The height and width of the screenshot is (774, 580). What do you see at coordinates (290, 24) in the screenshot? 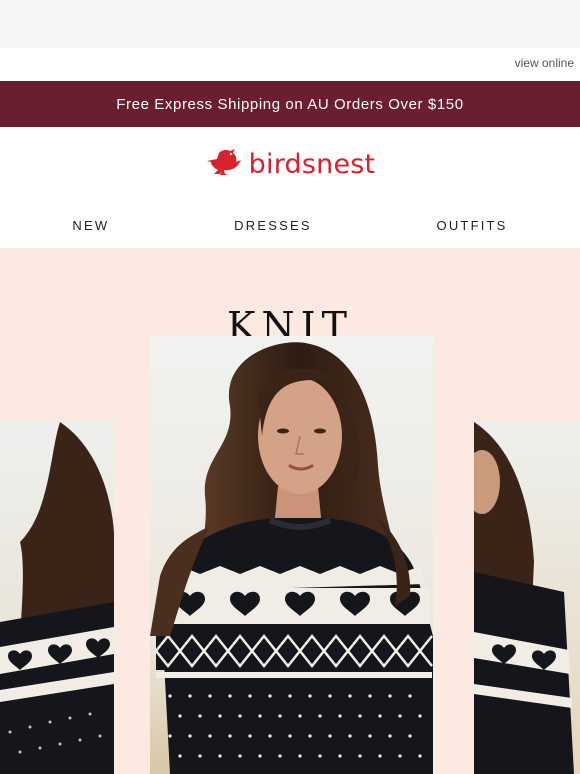
I see `top-spacer` at bounding box center [290, 24].